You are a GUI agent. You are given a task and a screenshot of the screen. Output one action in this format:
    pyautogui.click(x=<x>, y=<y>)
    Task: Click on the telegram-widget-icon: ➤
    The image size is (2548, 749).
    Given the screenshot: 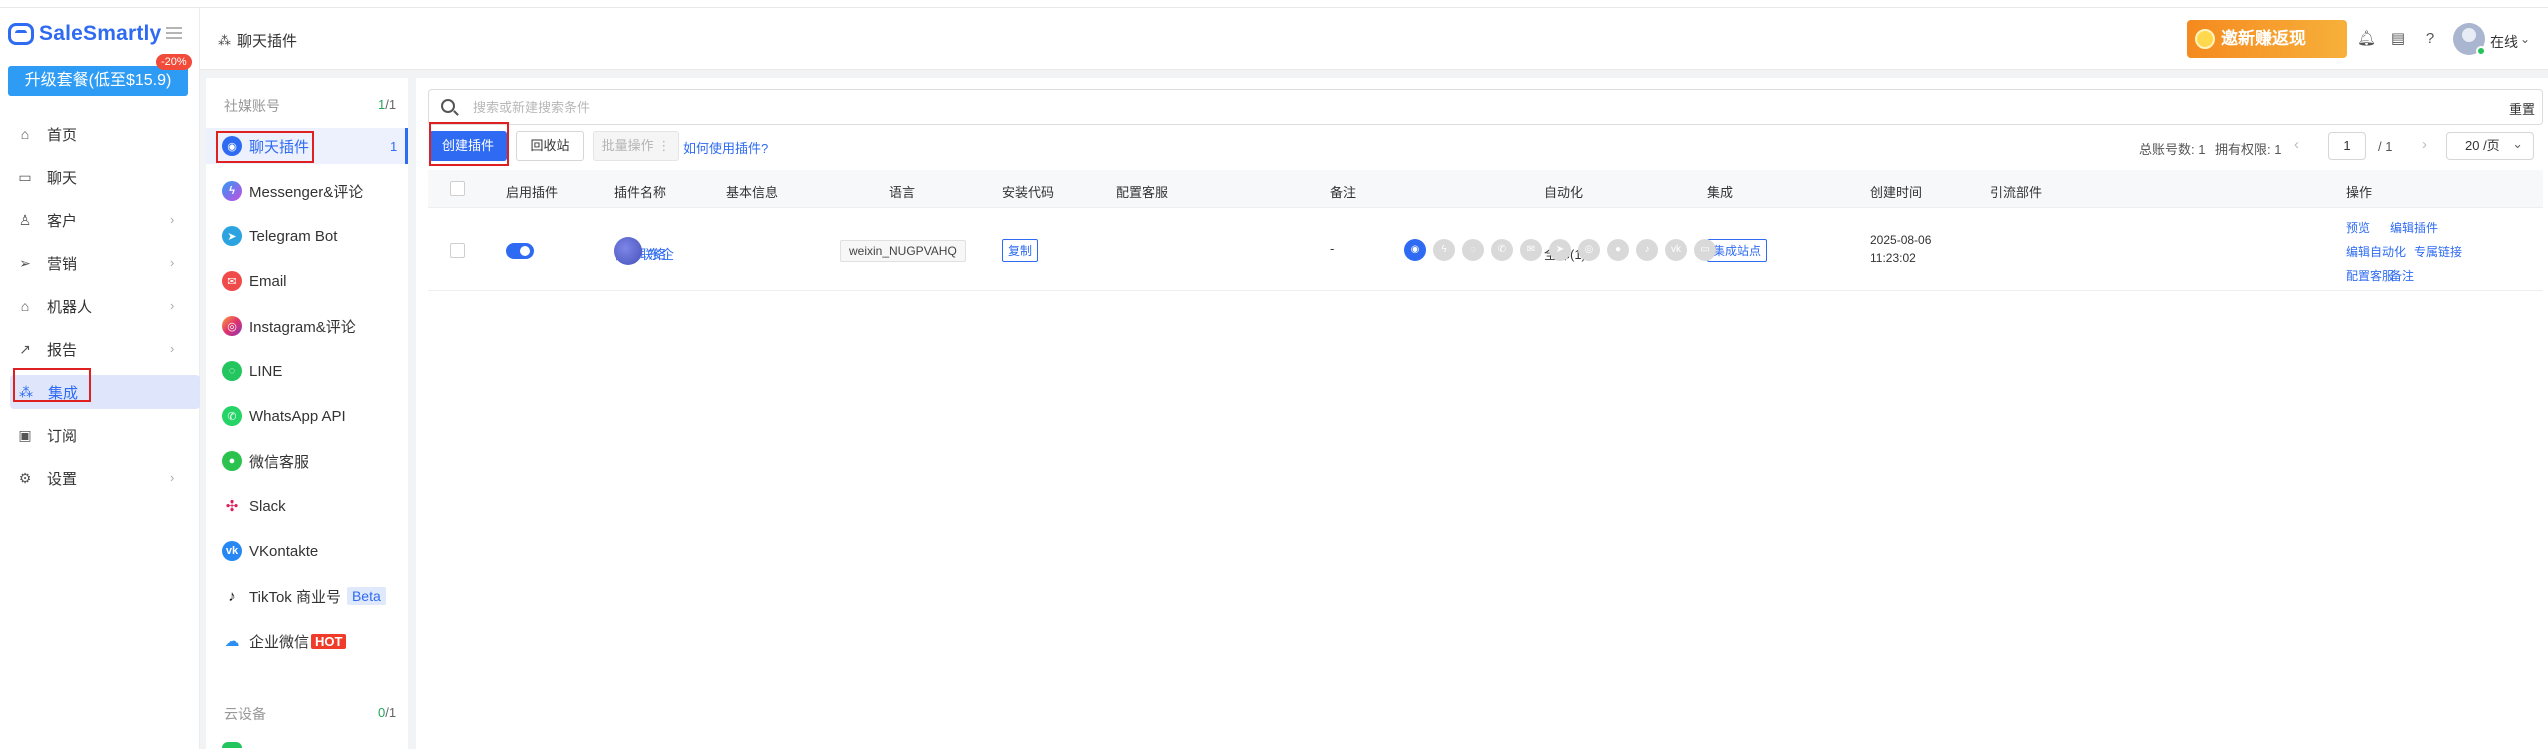 What is the action you would take?
    pyautogui.click(x=1560, y=250)
    